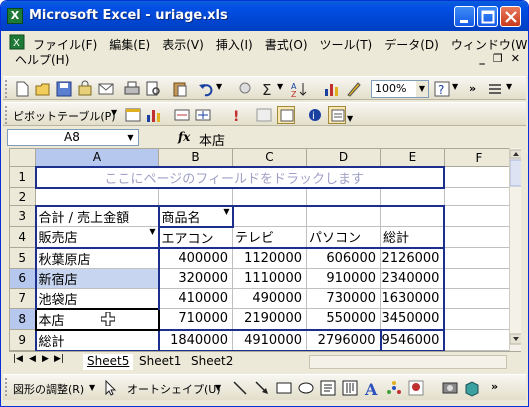 The image size is (529, 407). What do you see at coordinates (234, 44) in the screenshot?
I see `menu-insert: 挿入(I)` at bounding box center [234, 44].